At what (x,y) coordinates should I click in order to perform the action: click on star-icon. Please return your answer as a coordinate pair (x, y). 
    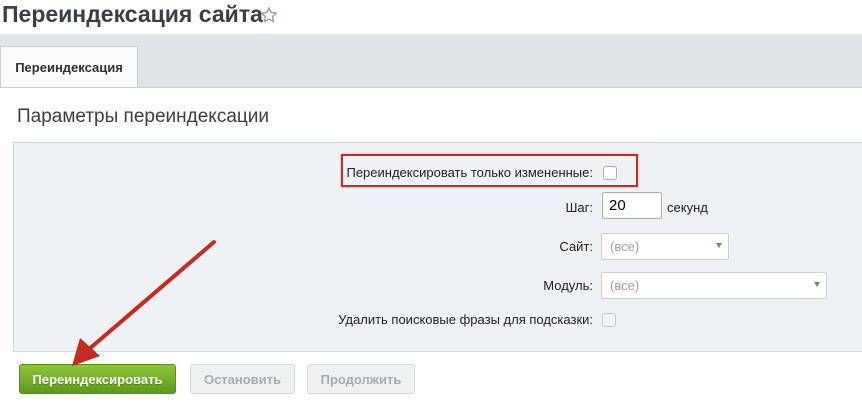
    Looking at the image, I should click on (269, 15).